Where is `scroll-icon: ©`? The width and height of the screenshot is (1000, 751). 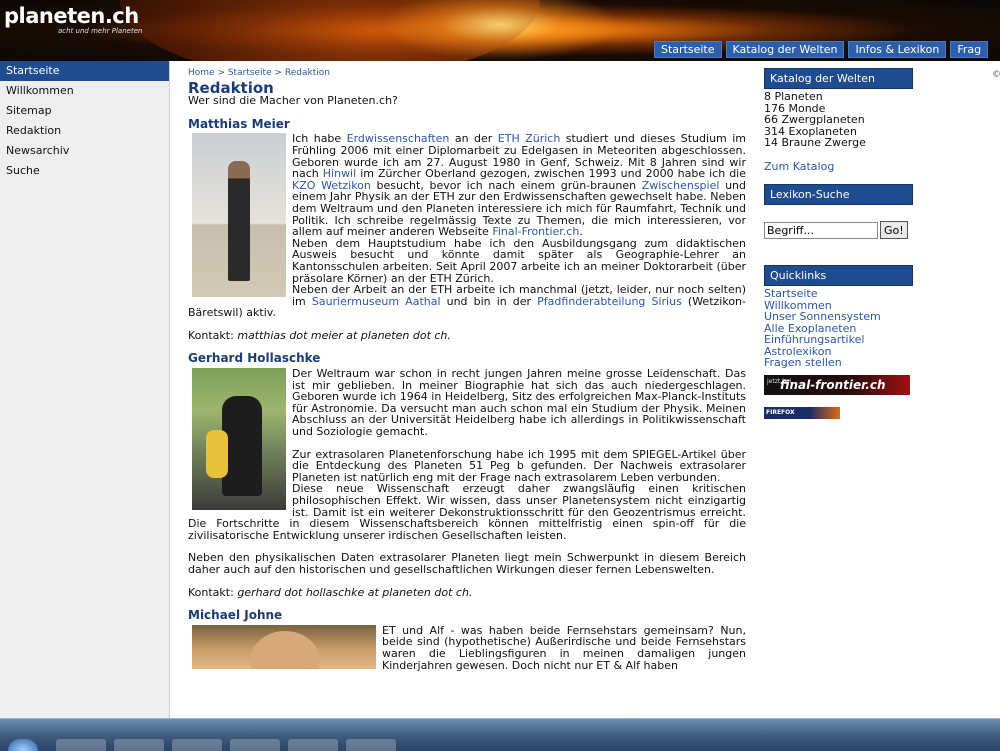
scroll-icon: © is located at coordinates (996, 75).